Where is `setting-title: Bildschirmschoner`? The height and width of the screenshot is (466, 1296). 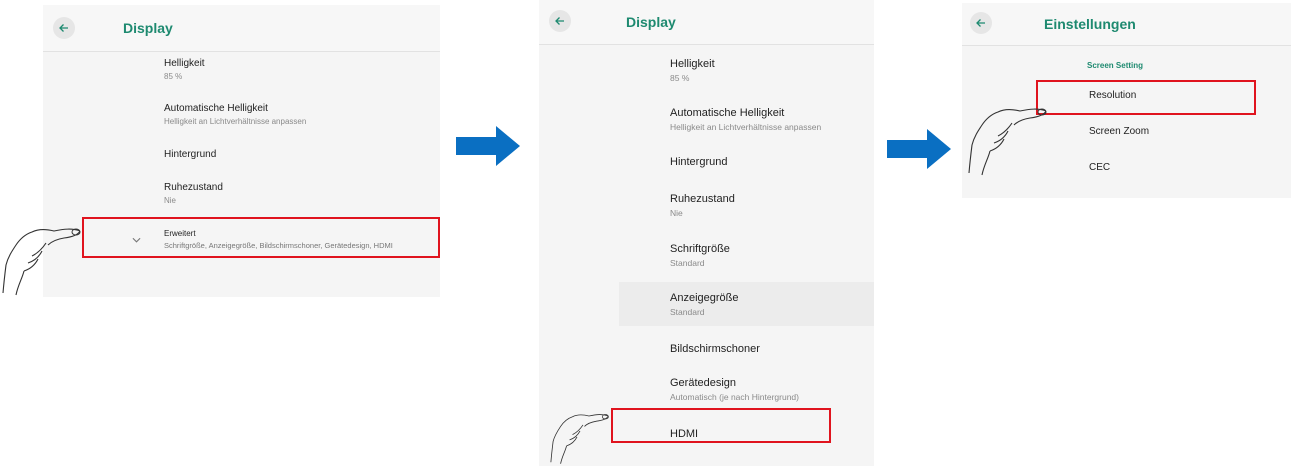 setting-title: Bildschirmschoner is located at coordinates (715, 349).